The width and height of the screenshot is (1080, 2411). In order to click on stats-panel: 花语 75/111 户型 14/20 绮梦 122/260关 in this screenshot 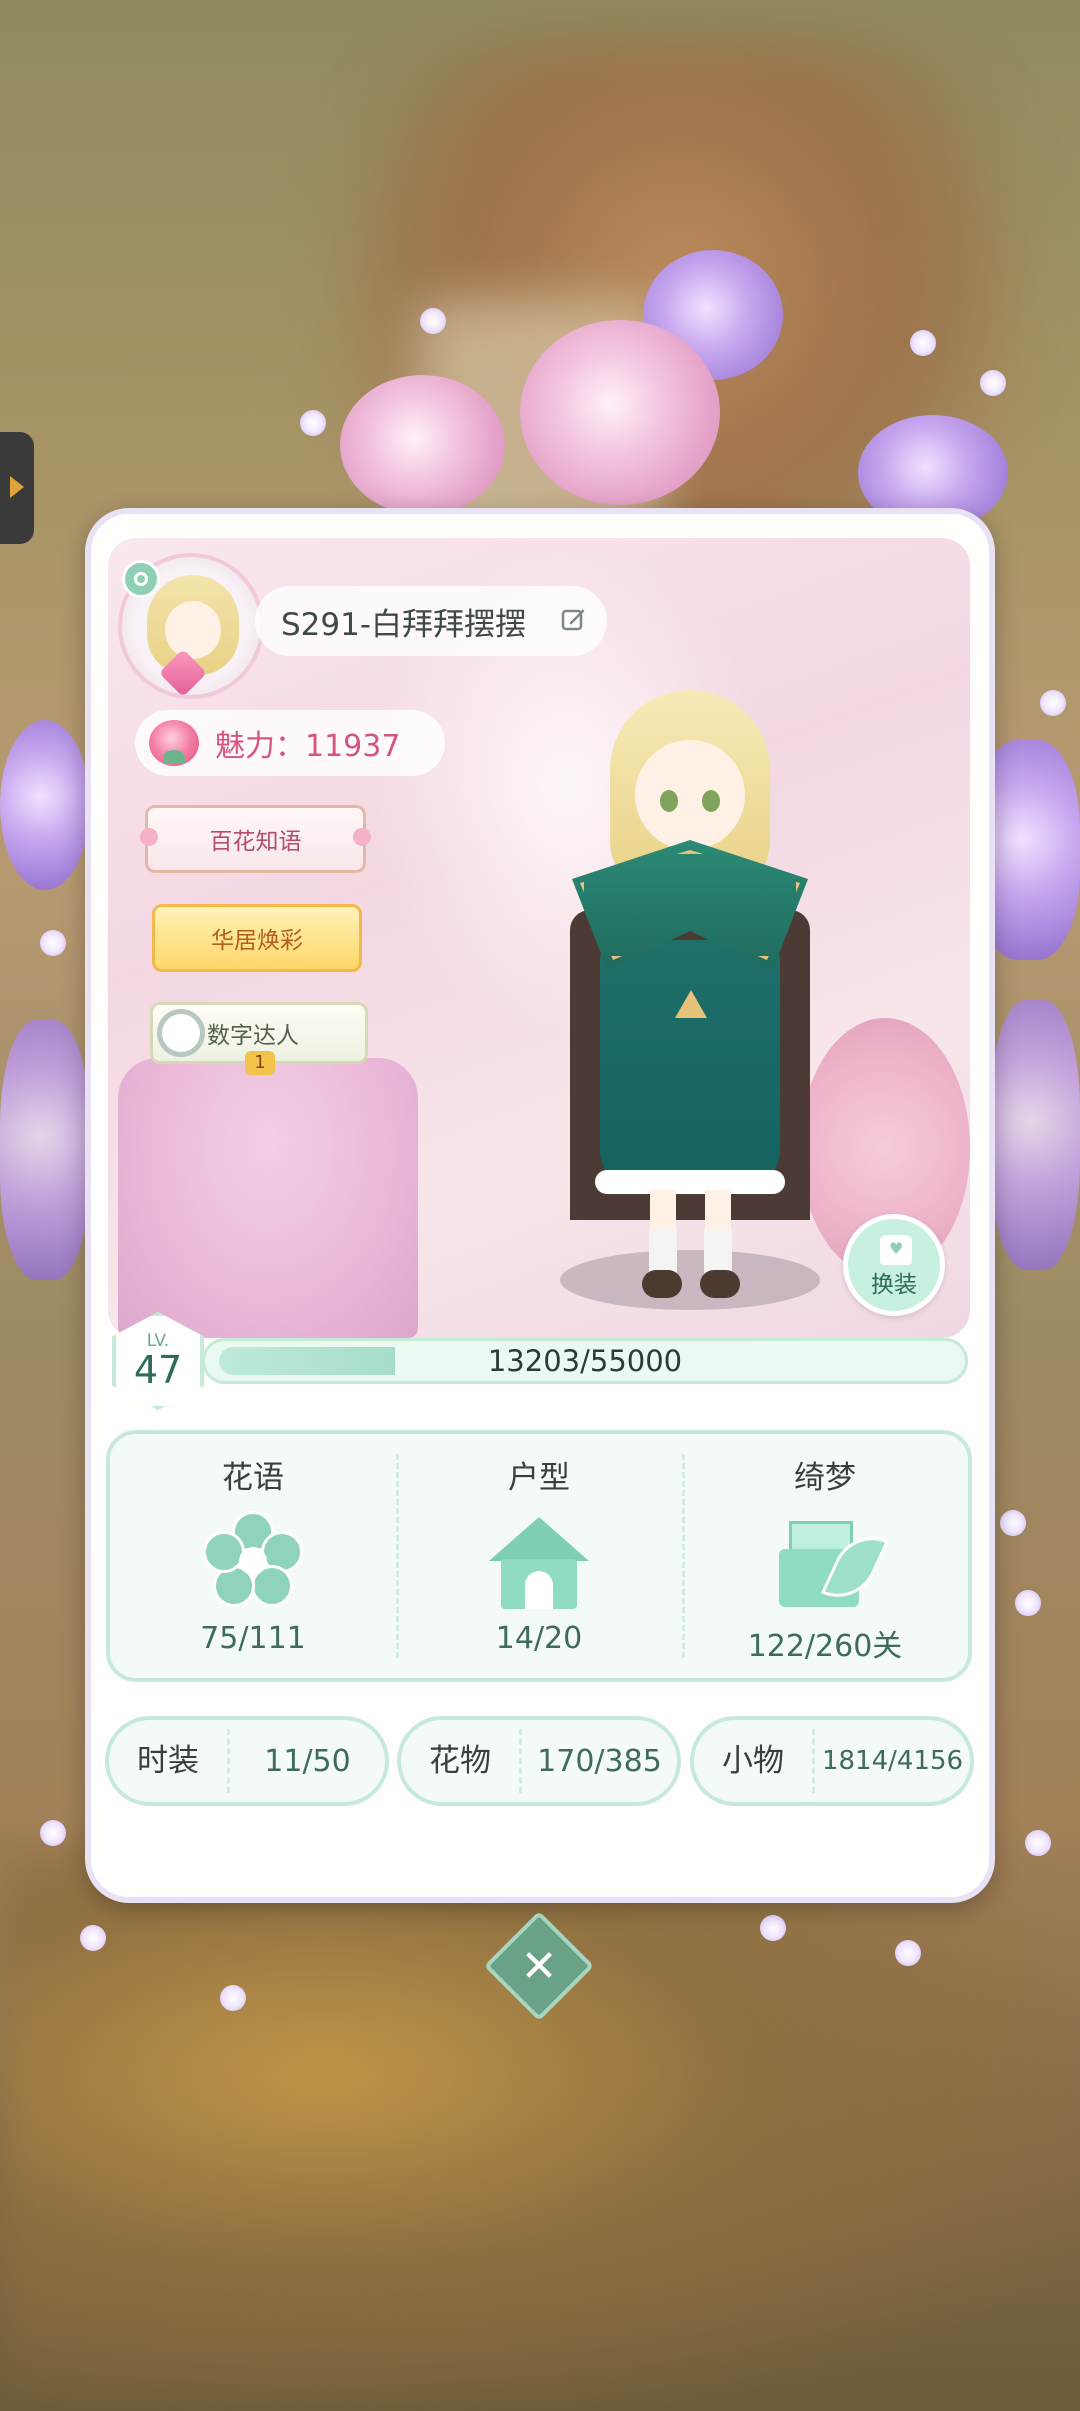, I will do `click(539, 1556)`.